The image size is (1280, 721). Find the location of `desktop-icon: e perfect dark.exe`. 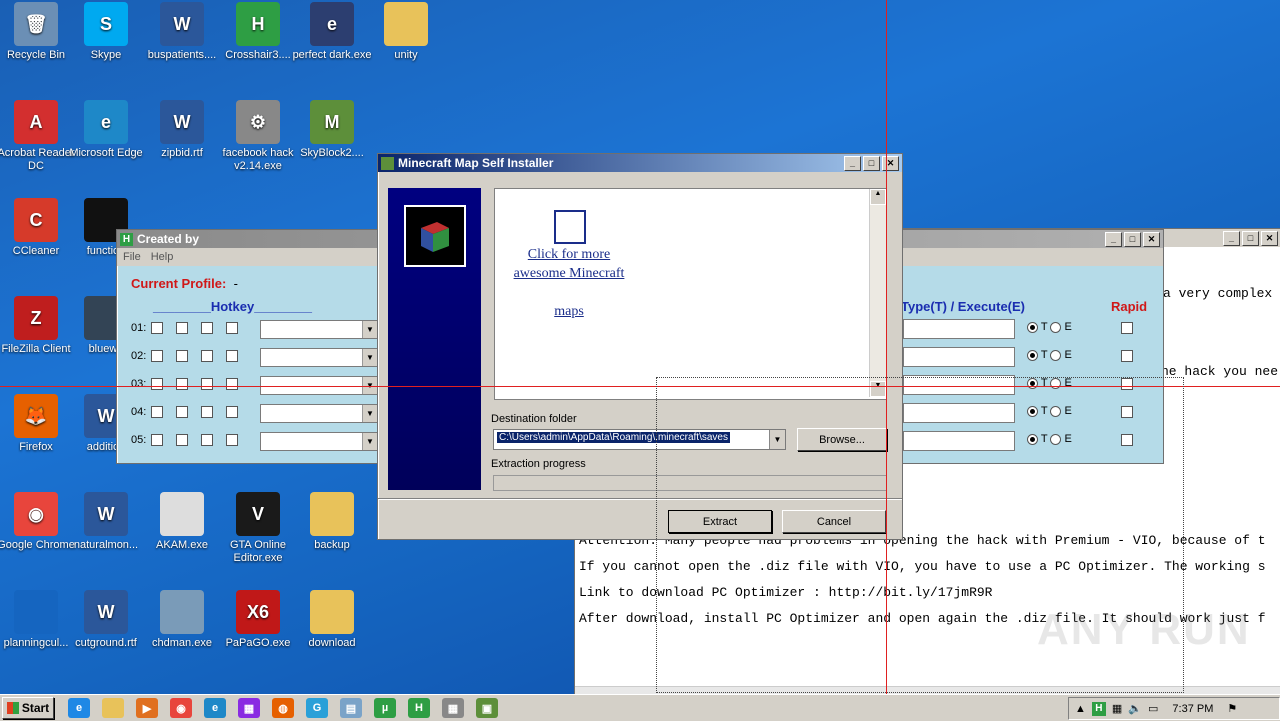

desktop-icon: e perfect dark.exe is located at coordinates (332, 32).